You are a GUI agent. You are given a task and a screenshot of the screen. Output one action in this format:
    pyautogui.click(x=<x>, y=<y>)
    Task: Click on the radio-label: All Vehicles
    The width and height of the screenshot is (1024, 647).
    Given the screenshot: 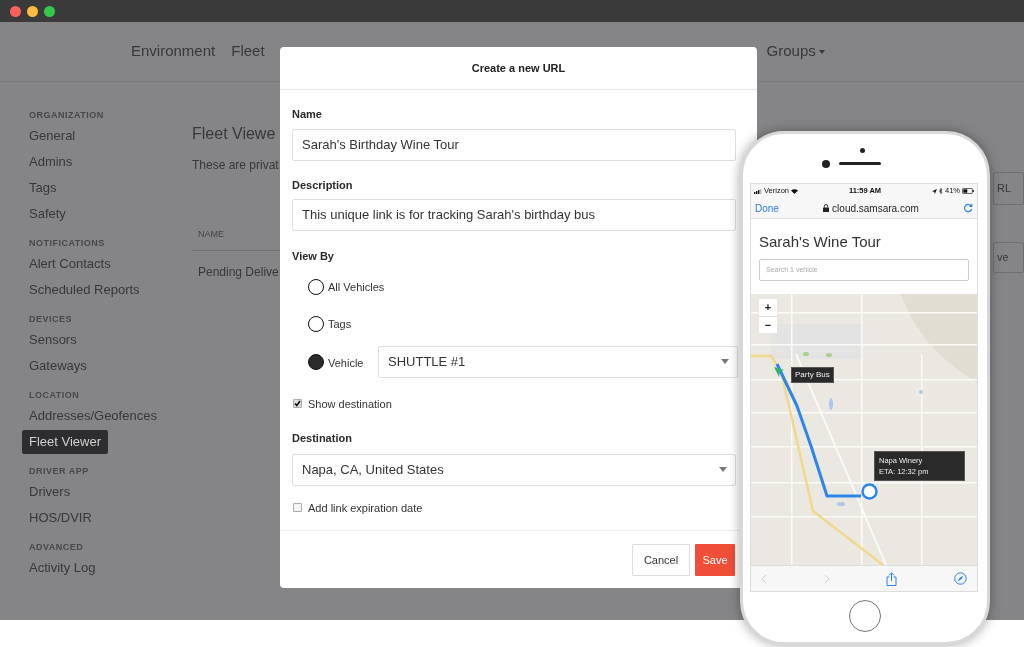 What is the action you would take?
    pyautogui.click(x=356, y=287)
    